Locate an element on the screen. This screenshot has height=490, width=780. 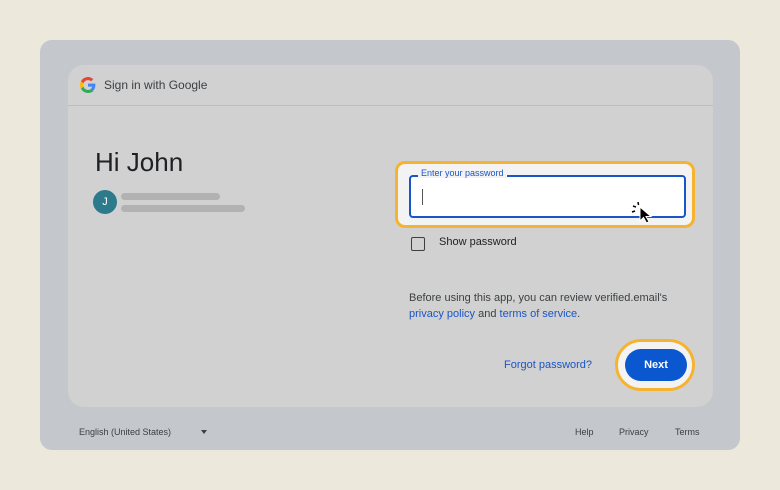
avatar: J is located at coordinates (105, 202).